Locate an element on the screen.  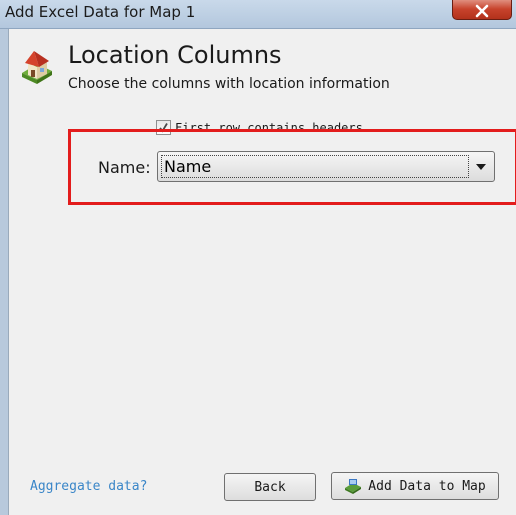
name-column-select: Name is located at coordinates (326, 166).